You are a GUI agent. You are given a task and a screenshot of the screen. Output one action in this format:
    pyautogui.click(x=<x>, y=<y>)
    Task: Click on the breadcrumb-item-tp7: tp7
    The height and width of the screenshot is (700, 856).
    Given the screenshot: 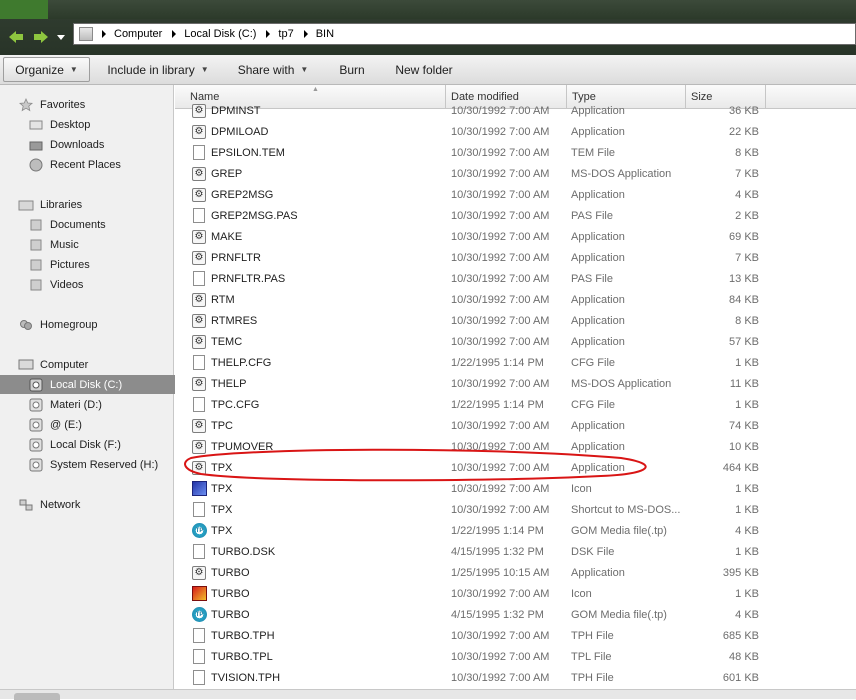 What is the action you would take?
    pyautogui.click(x=285, y=34)
    